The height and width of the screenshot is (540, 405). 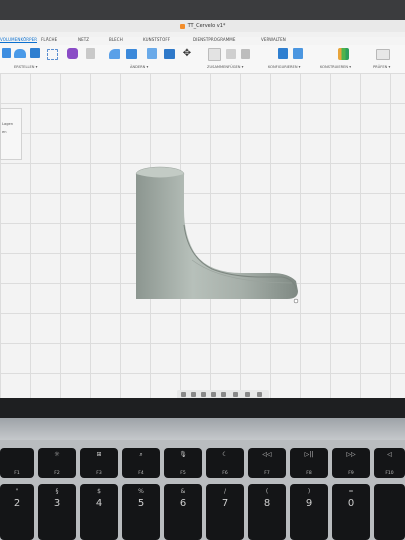 What do you see at coordinates (20, 53) in the screenshot?
I see `extrude-icon` at bounding box center [20, 53].